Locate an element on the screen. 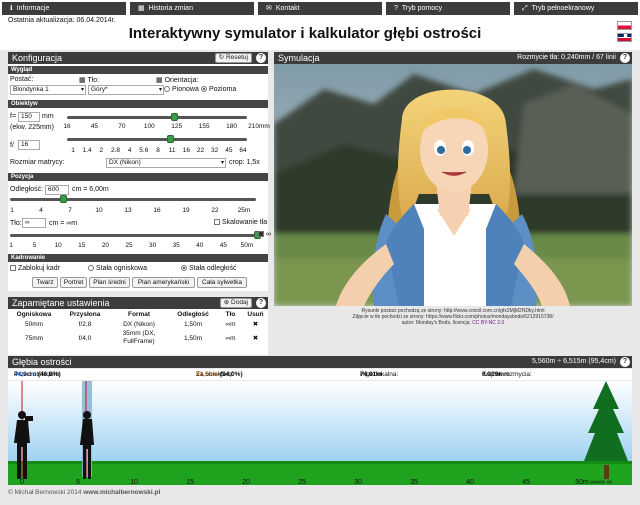 This screenshot has width=640, height=505. aperture-input: 16 is located at coordinates (29, 145).